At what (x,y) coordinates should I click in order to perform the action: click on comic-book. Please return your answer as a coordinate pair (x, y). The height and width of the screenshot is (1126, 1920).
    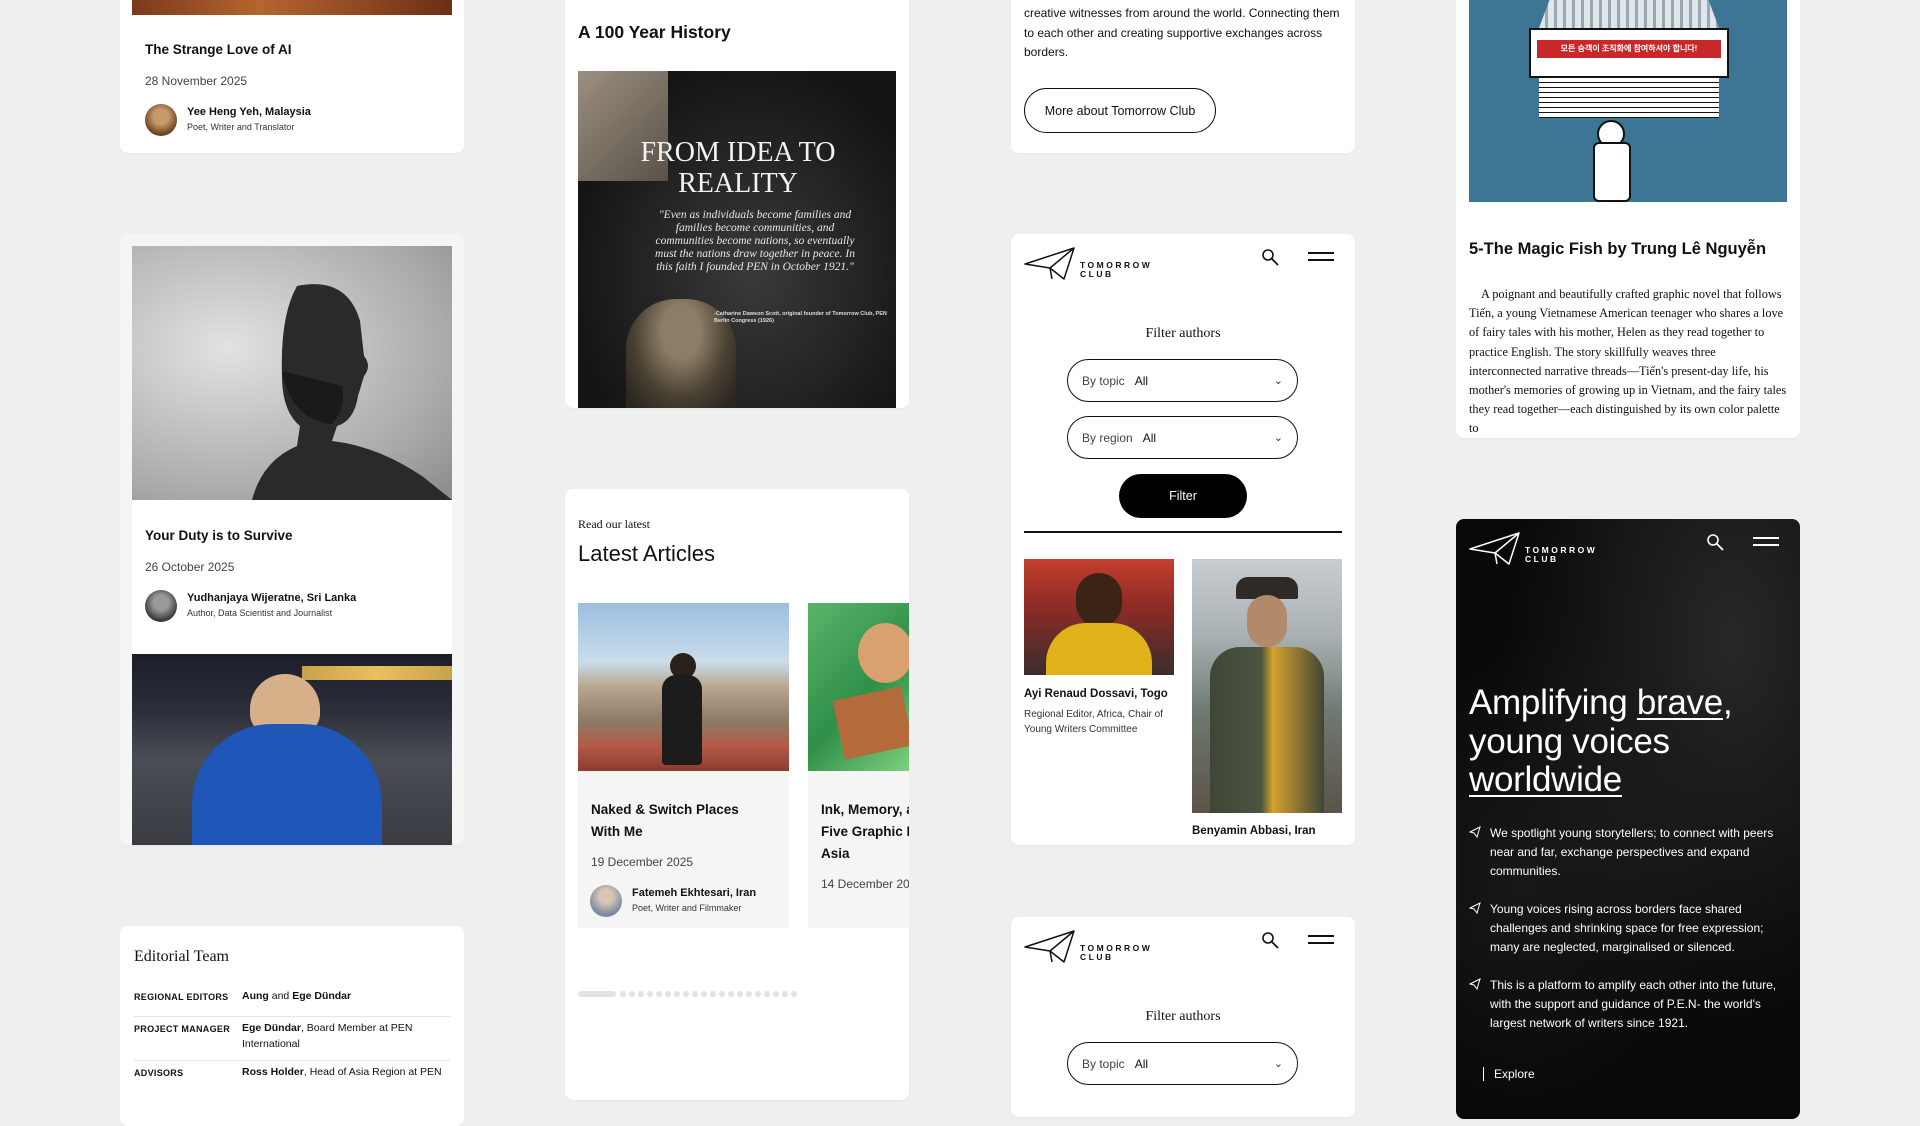
    Looking at the image, I should click on (870, 723).